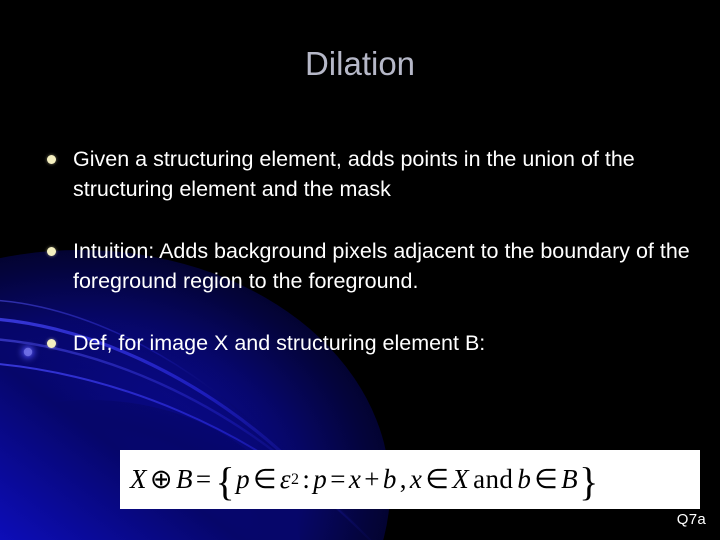  What do you see at coordinates (493, 479) in the screenshot?
I see `formula-token-and: and` at bounding box center [493, 479].